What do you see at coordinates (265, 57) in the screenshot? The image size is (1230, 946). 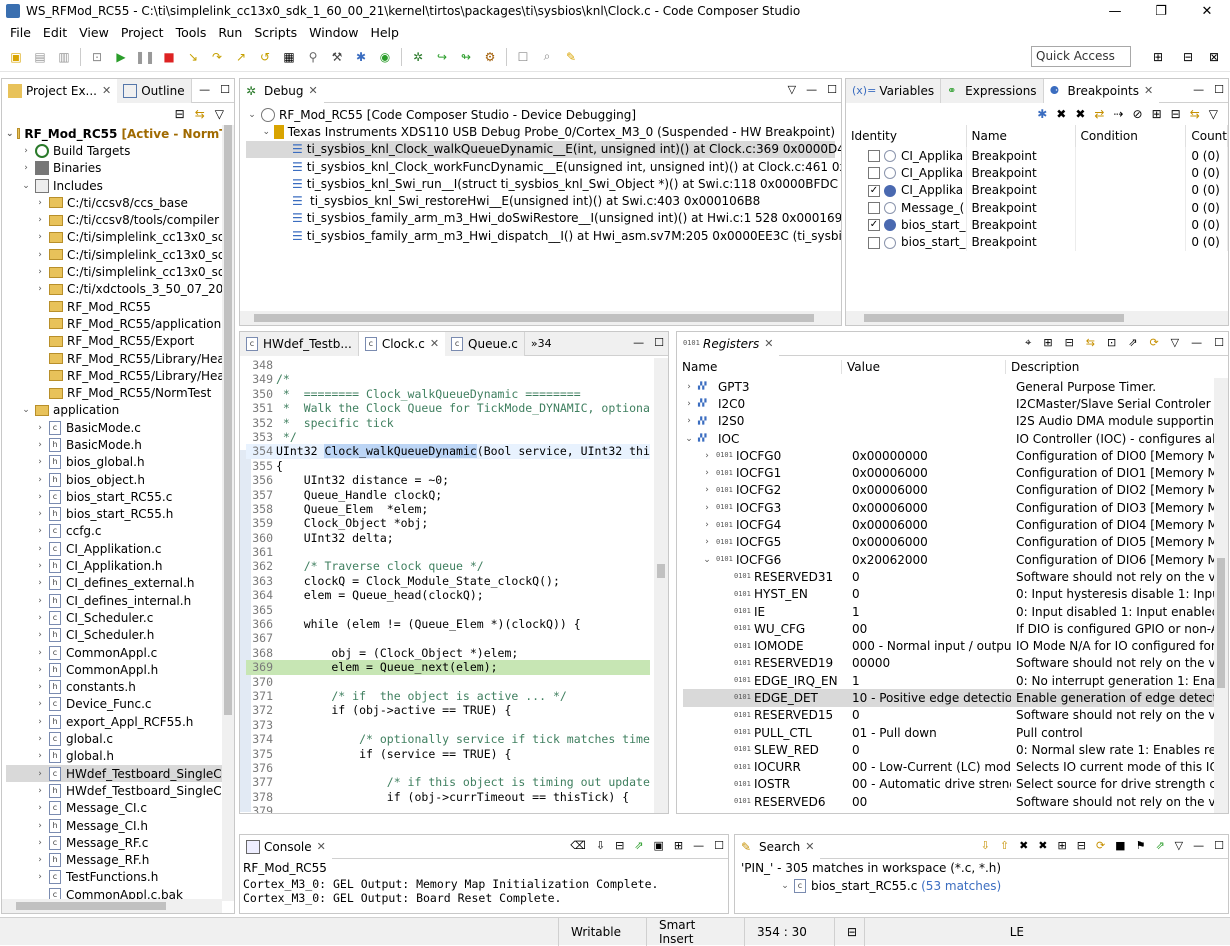 I see `reset-icon: ↺` at bounding box center [265, 57].